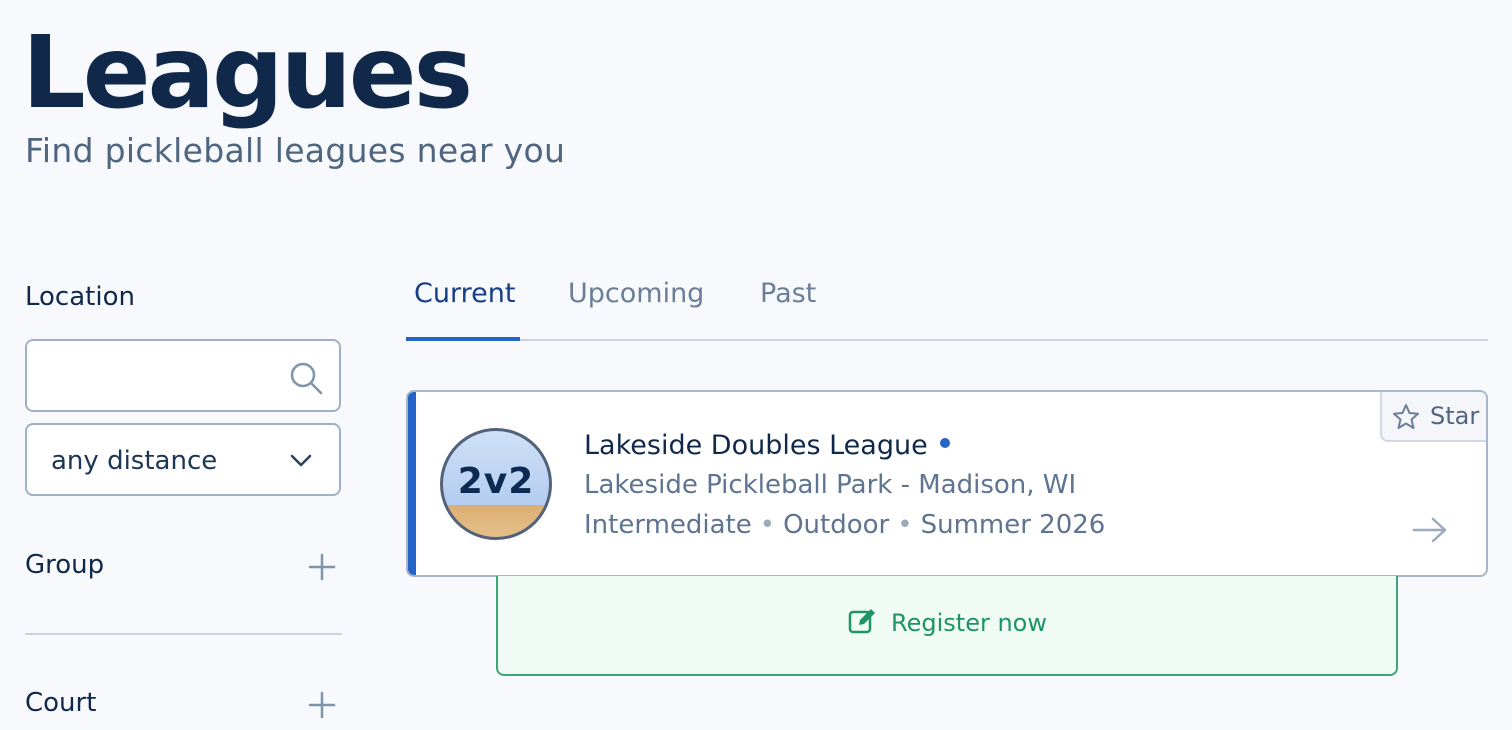 Image resolution: width=1512 pixels, height=730 pixels. What do you see at coordinates (301, 460) in the screenshot?
I see `chevron-down-icon` at bounding box center [301, 460].